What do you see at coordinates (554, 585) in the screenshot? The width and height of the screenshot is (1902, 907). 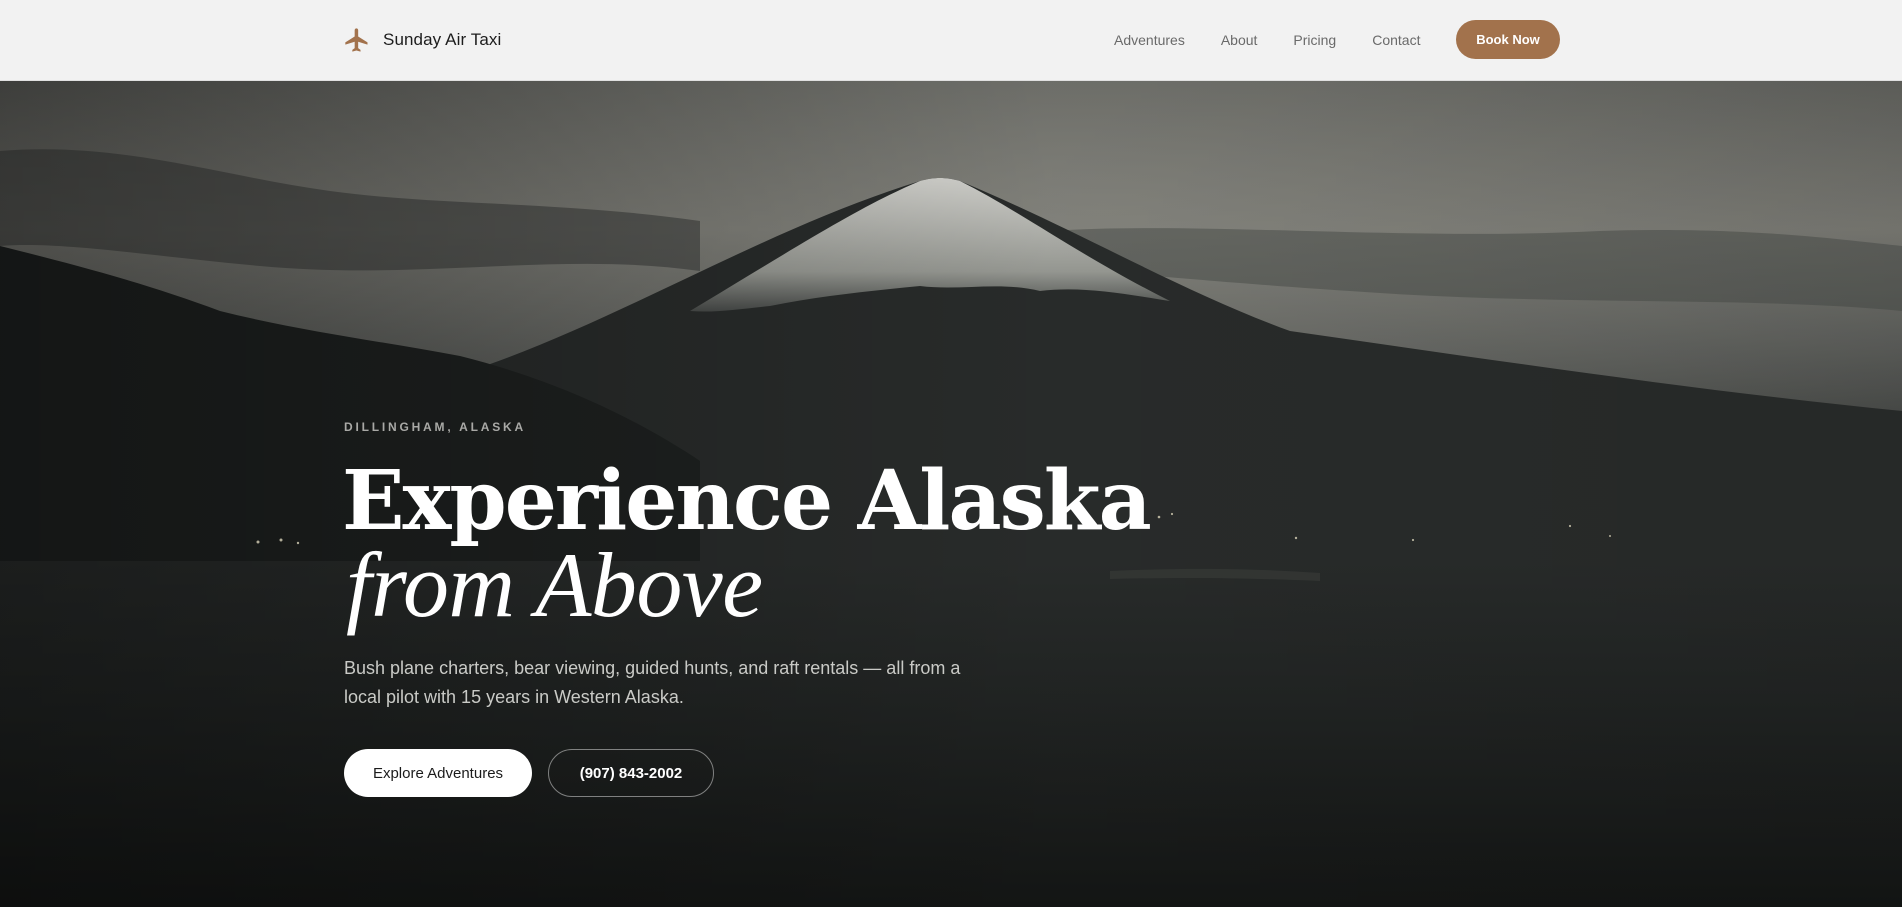 I see `hero-headline-line2: from Above` at bounding box center [554, 585].